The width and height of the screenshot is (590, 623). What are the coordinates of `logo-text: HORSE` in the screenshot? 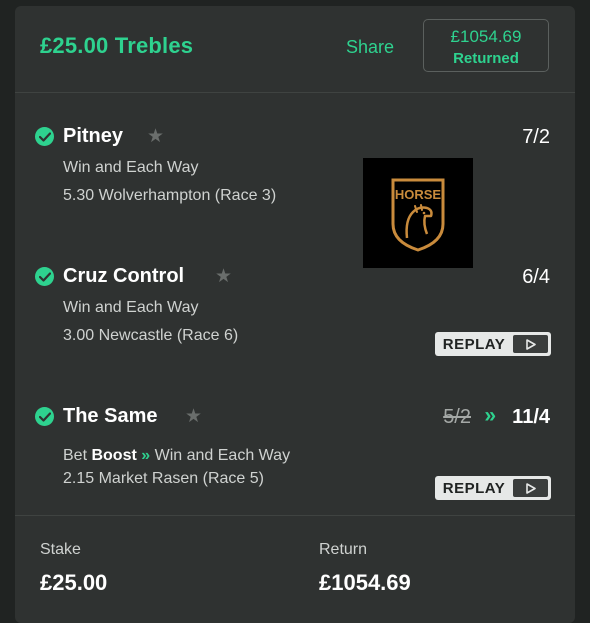 It's located at (418, 194).